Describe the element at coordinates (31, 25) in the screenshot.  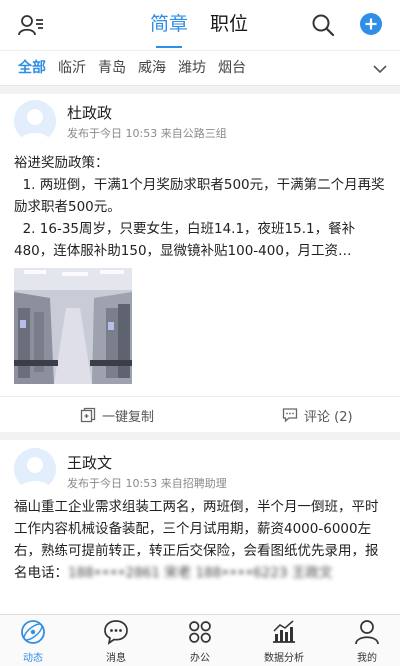
I see `contacts-icon` at that location.